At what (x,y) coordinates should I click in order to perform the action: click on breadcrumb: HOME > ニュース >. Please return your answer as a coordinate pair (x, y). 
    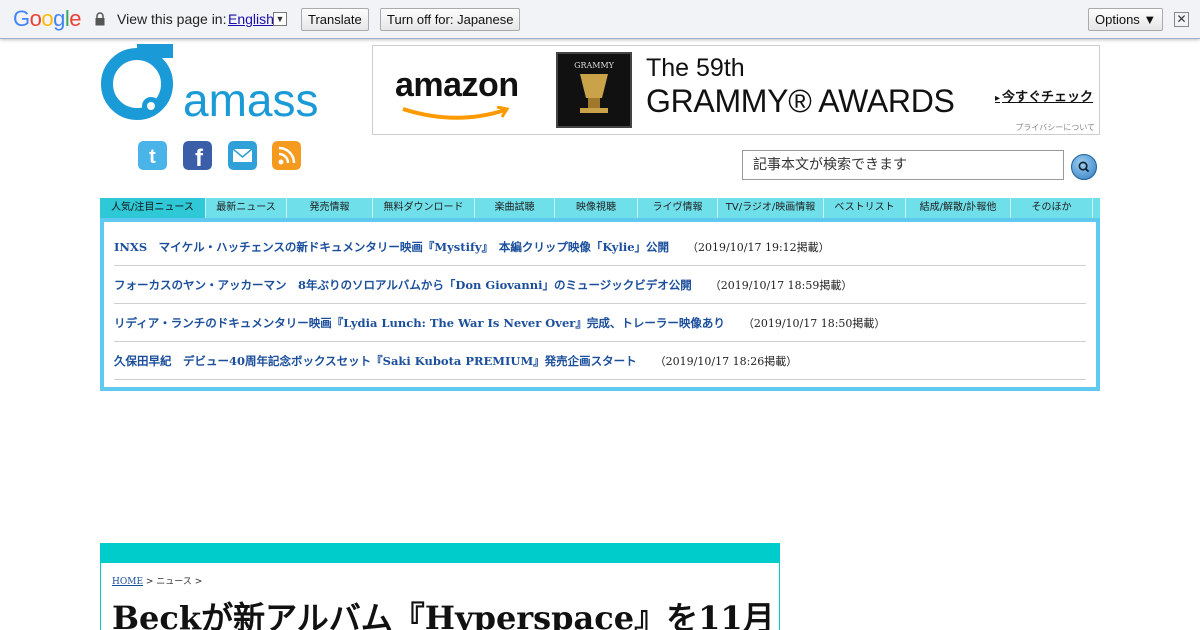
    Looking at the image, I should click on (157, 580).